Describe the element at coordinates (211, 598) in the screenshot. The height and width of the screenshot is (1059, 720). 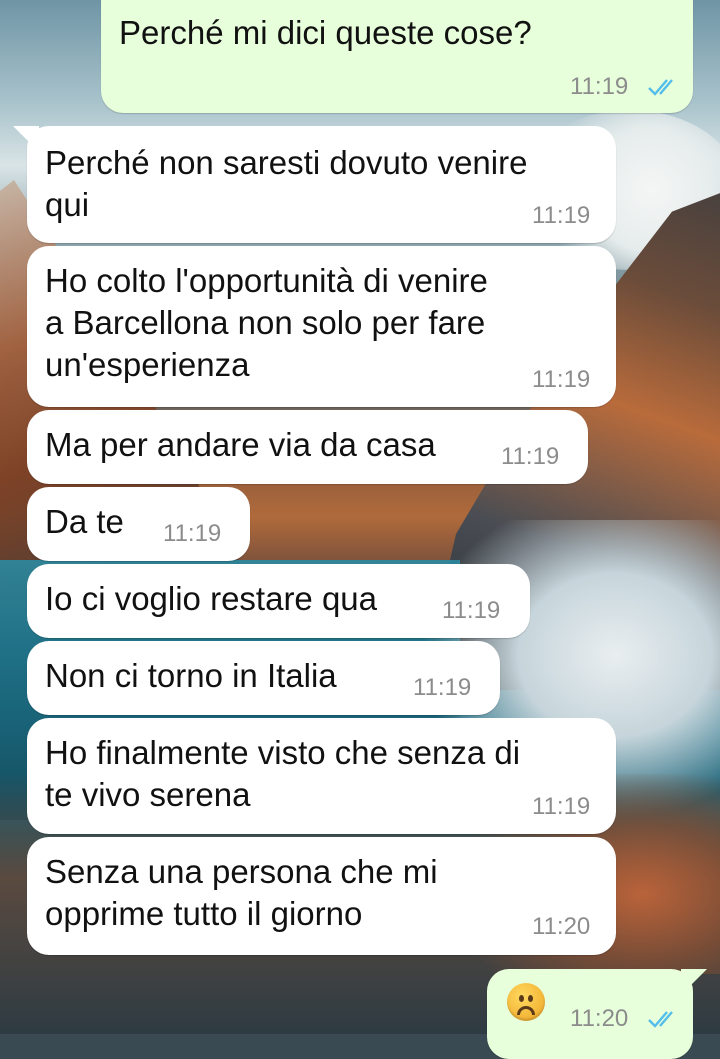
I see `message-text-line: Io ci voglio restare qua` at that location.